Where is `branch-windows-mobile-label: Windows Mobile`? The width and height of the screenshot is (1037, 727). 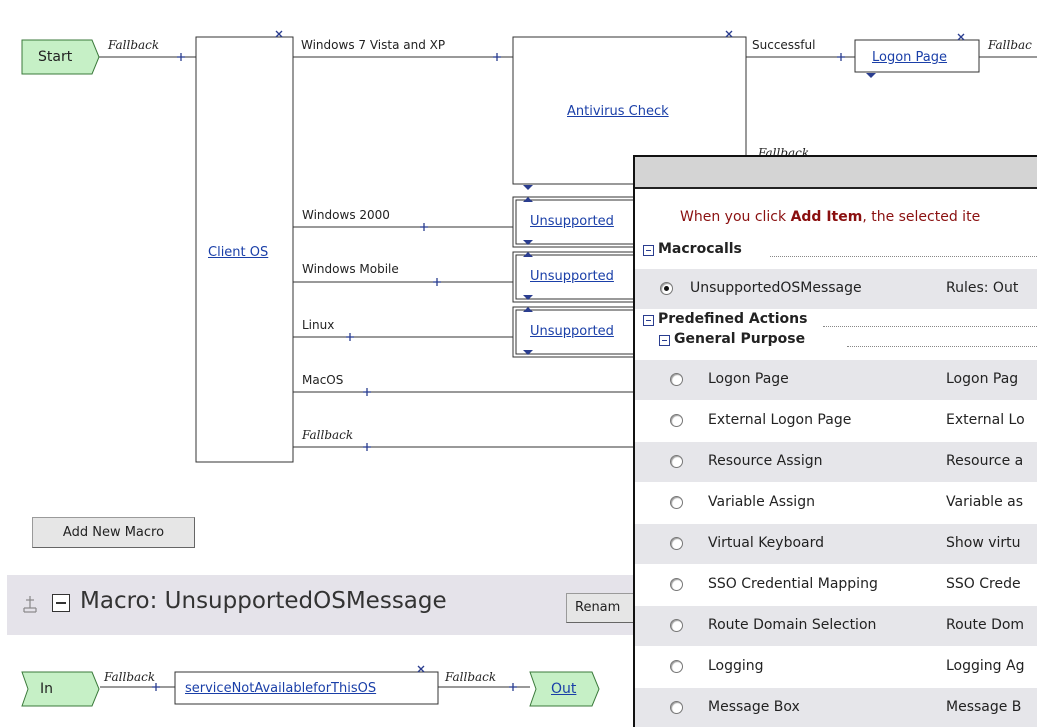 branch-windows-mobile-label: Windows Mobile is located at coordinates (350, 269).